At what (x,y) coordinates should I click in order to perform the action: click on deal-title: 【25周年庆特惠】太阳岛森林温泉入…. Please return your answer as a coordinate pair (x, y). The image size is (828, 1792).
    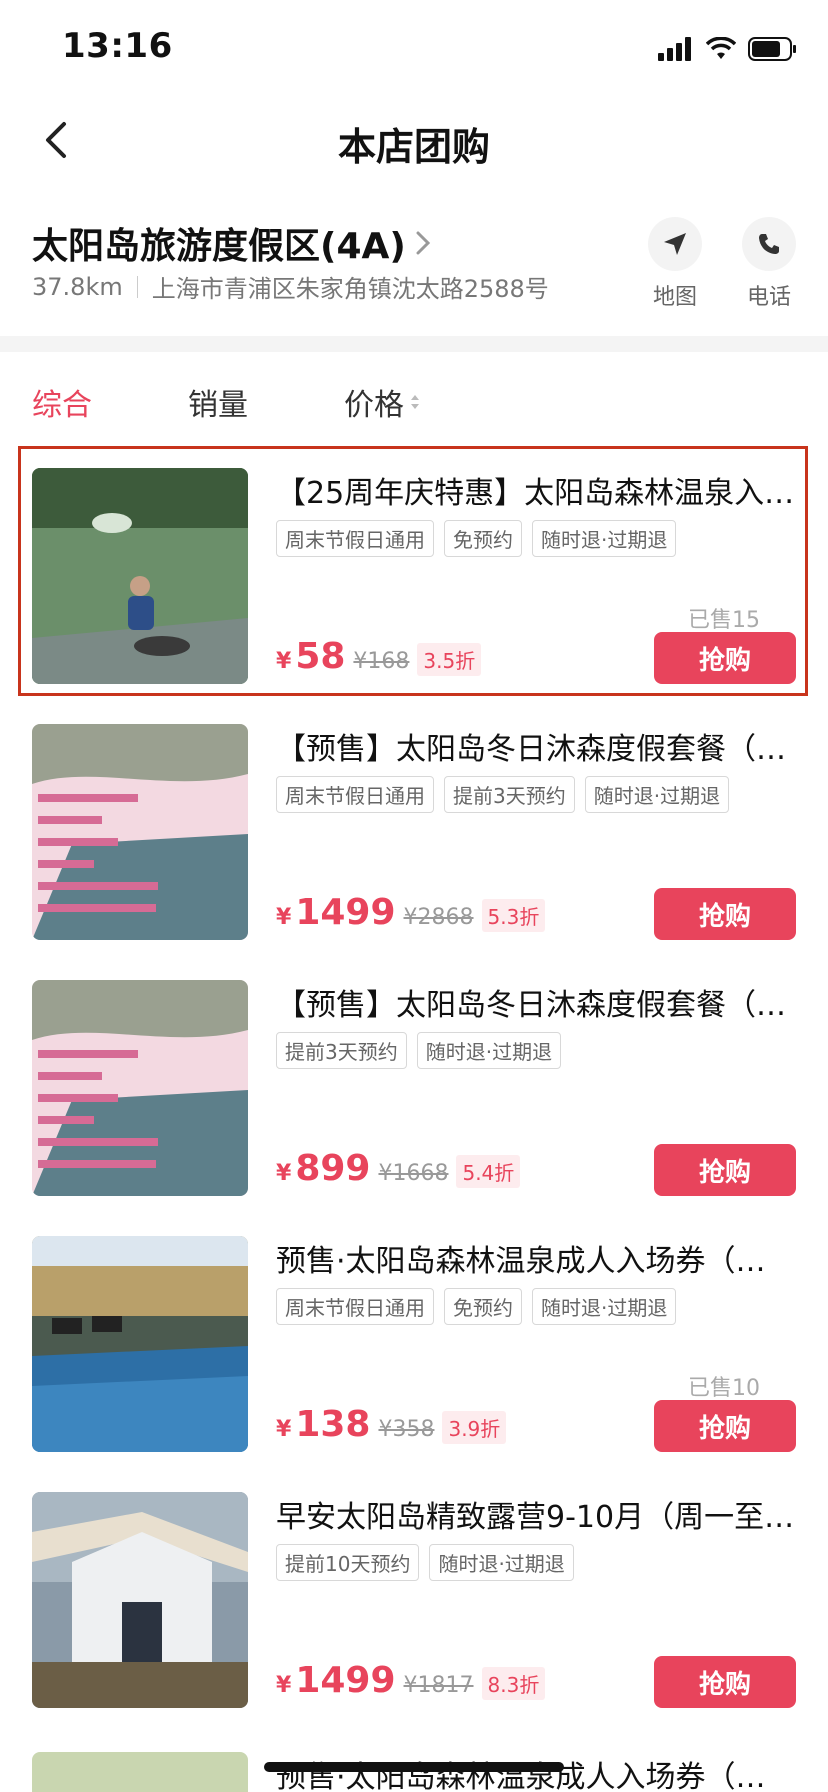
    Looking at the image, I should click on (535, 493).